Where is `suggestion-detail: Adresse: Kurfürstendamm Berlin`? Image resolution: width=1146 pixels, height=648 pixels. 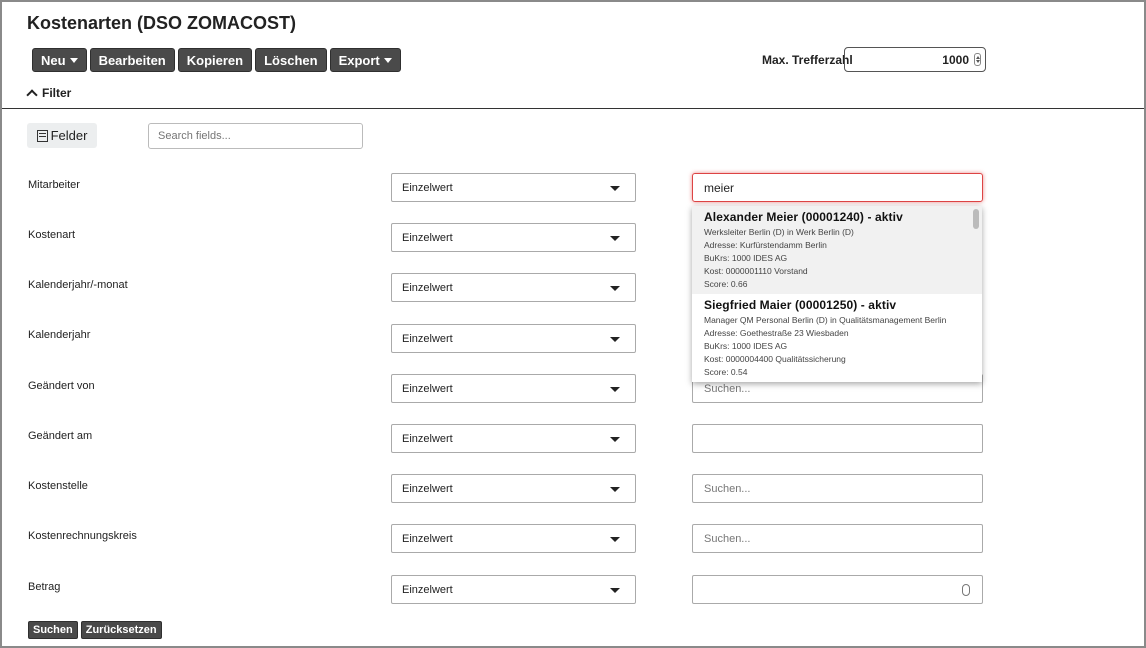
suggestion-detail: Adresse: Kurfürstendamm Berlin is located at coordinates (765, 245).